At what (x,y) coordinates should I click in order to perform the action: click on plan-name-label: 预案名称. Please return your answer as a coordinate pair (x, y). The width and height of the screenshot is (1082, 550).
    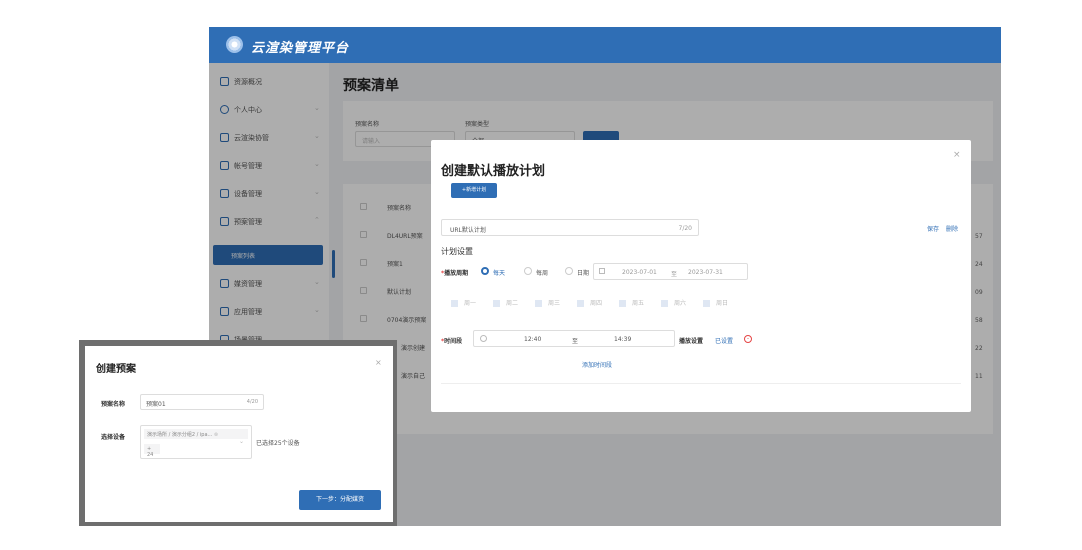
    Looking at the image, I should click on (113, 404).